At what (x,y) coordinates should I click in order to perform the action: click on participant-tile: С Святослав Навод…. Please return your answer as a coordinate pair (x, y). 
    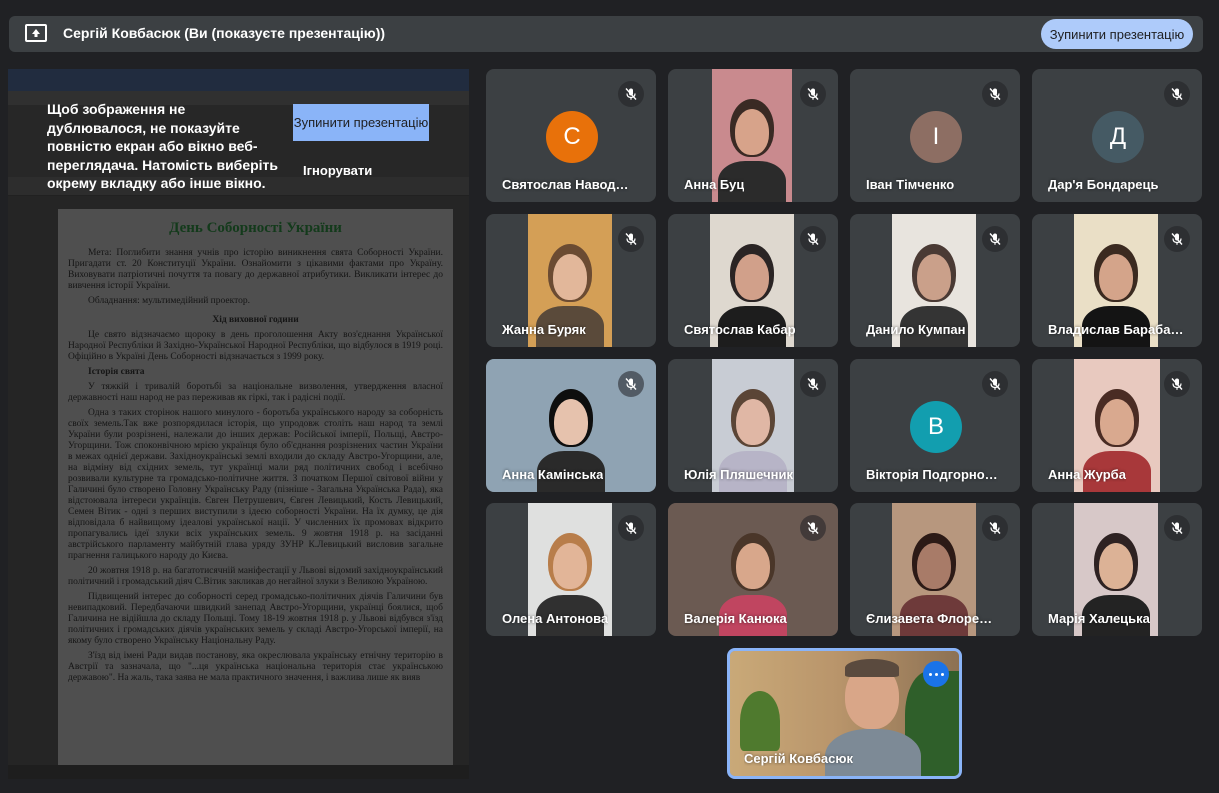
    Looking at the image, I should click on (571, 135).